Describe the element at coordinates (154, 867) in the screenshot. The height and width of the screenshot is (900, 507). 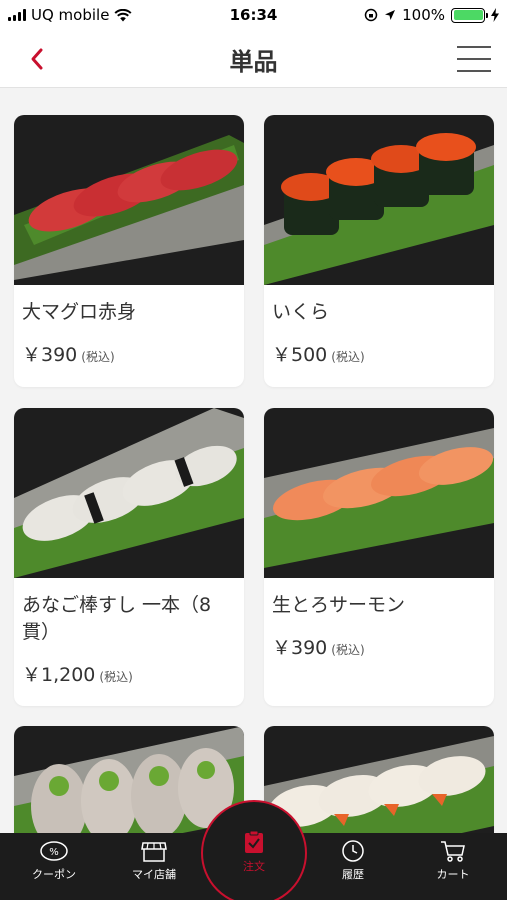
I see `tab-my-store: マイ店舗` at that location.